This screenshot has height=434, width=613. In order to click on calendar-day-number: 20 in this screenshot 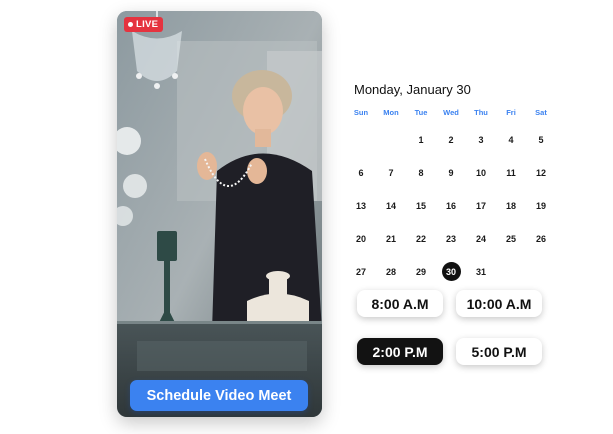, I will do `click(360, 238)`.